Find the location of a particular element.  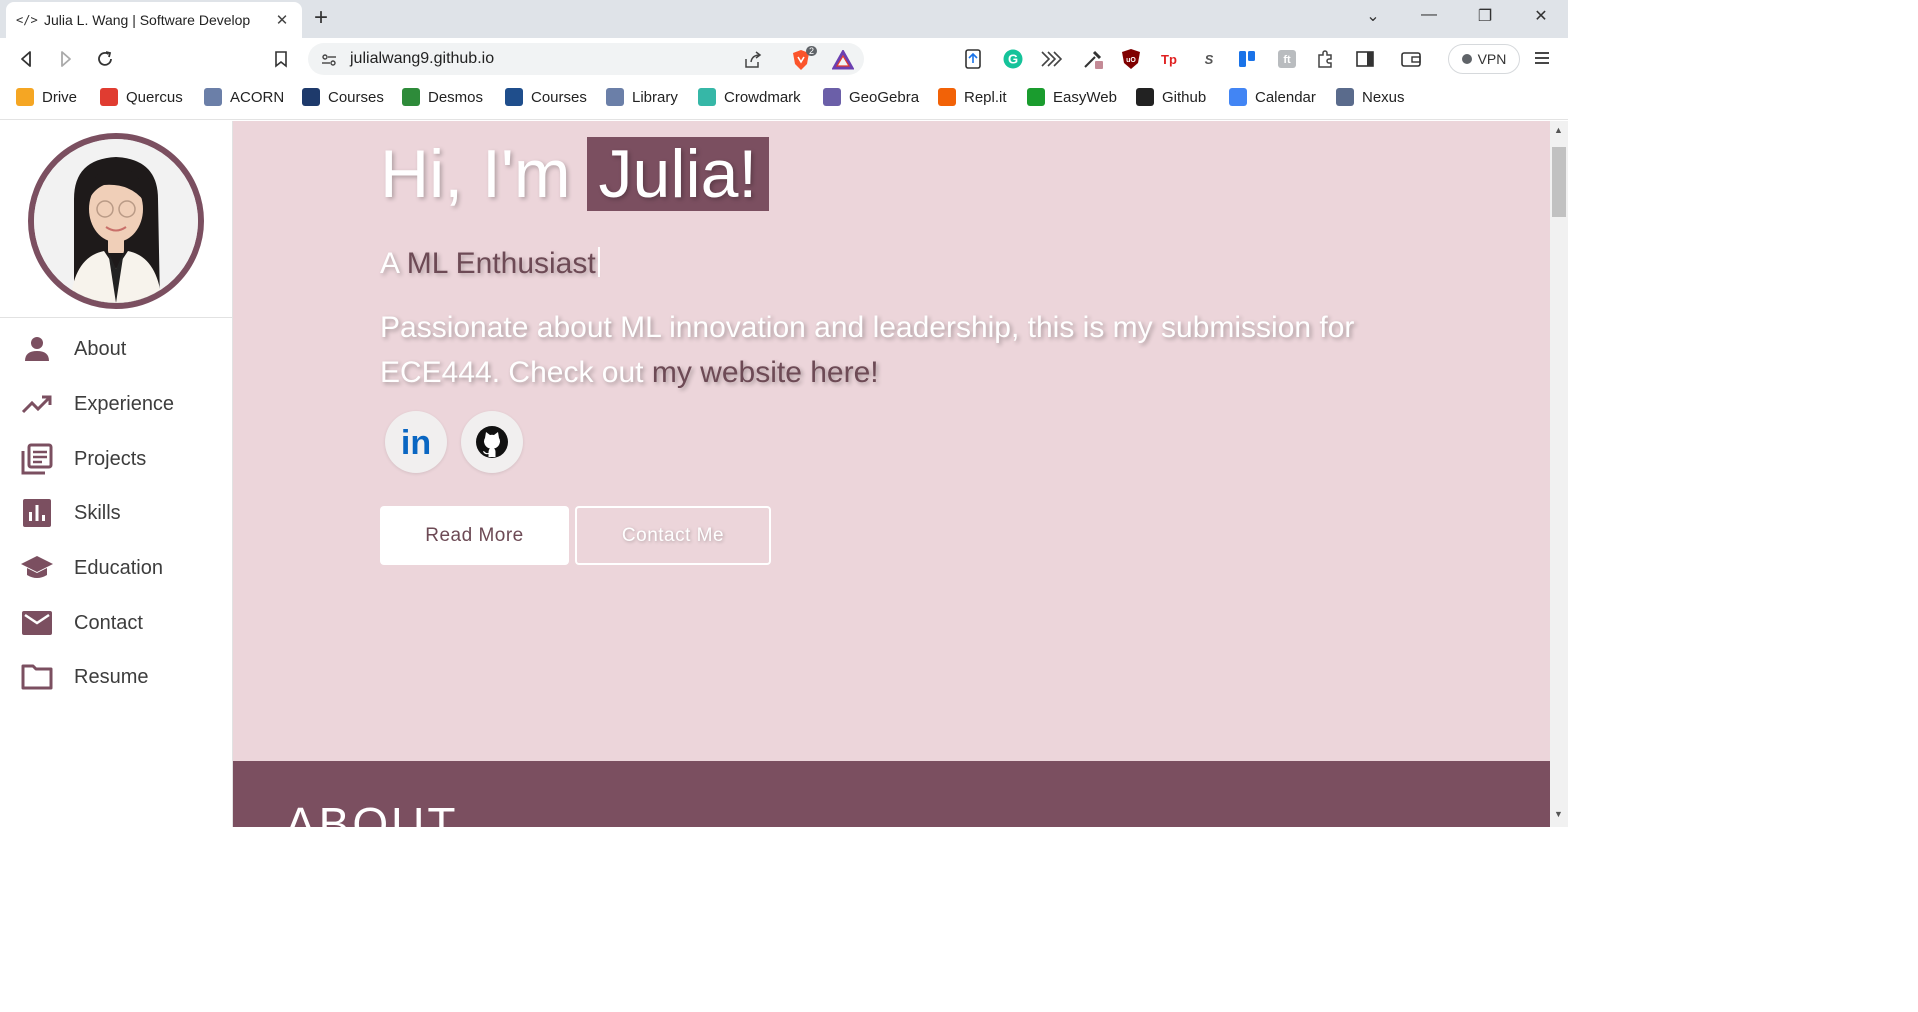

tagline-prefix: A is located at coordinates (389, 263).